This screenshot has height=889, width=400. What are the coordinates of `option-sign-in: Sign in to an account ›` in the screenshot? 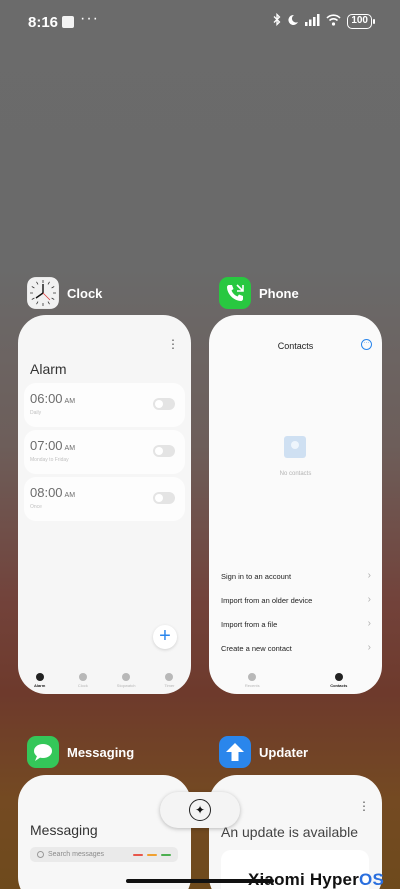 It's located at (296, 575).